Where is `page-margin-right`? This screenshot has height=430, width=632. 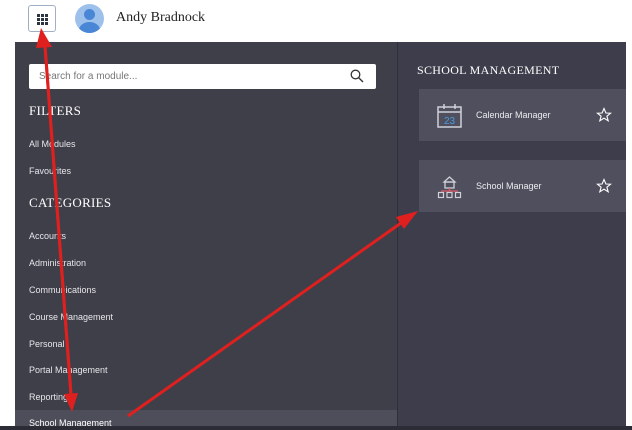
page-margin-right is located at coordinates (629, 236).